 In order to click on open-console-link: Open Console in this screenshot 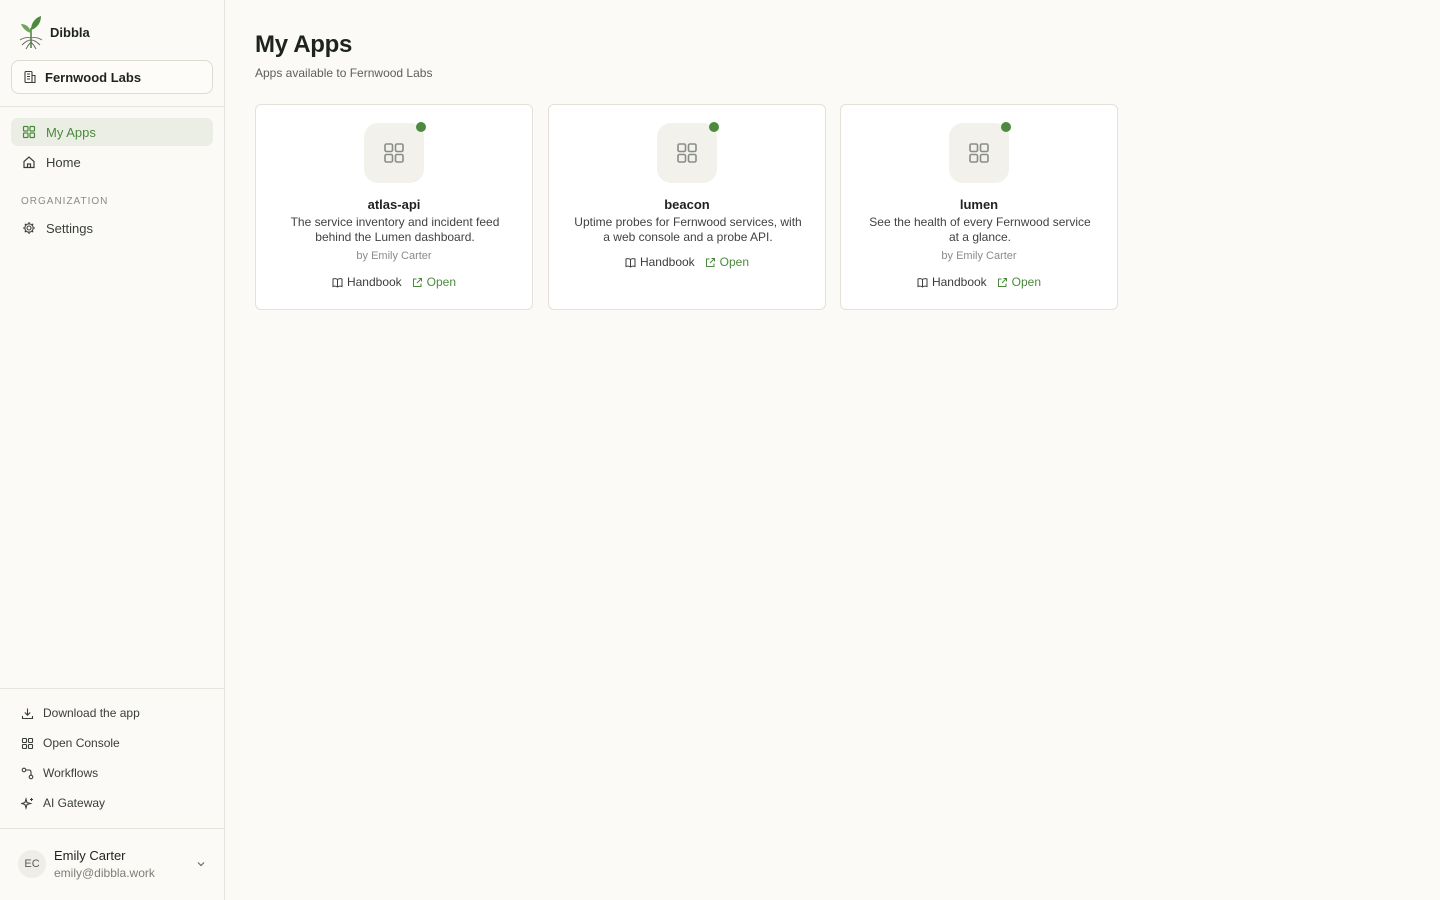, I will do `click(70, 743)`.